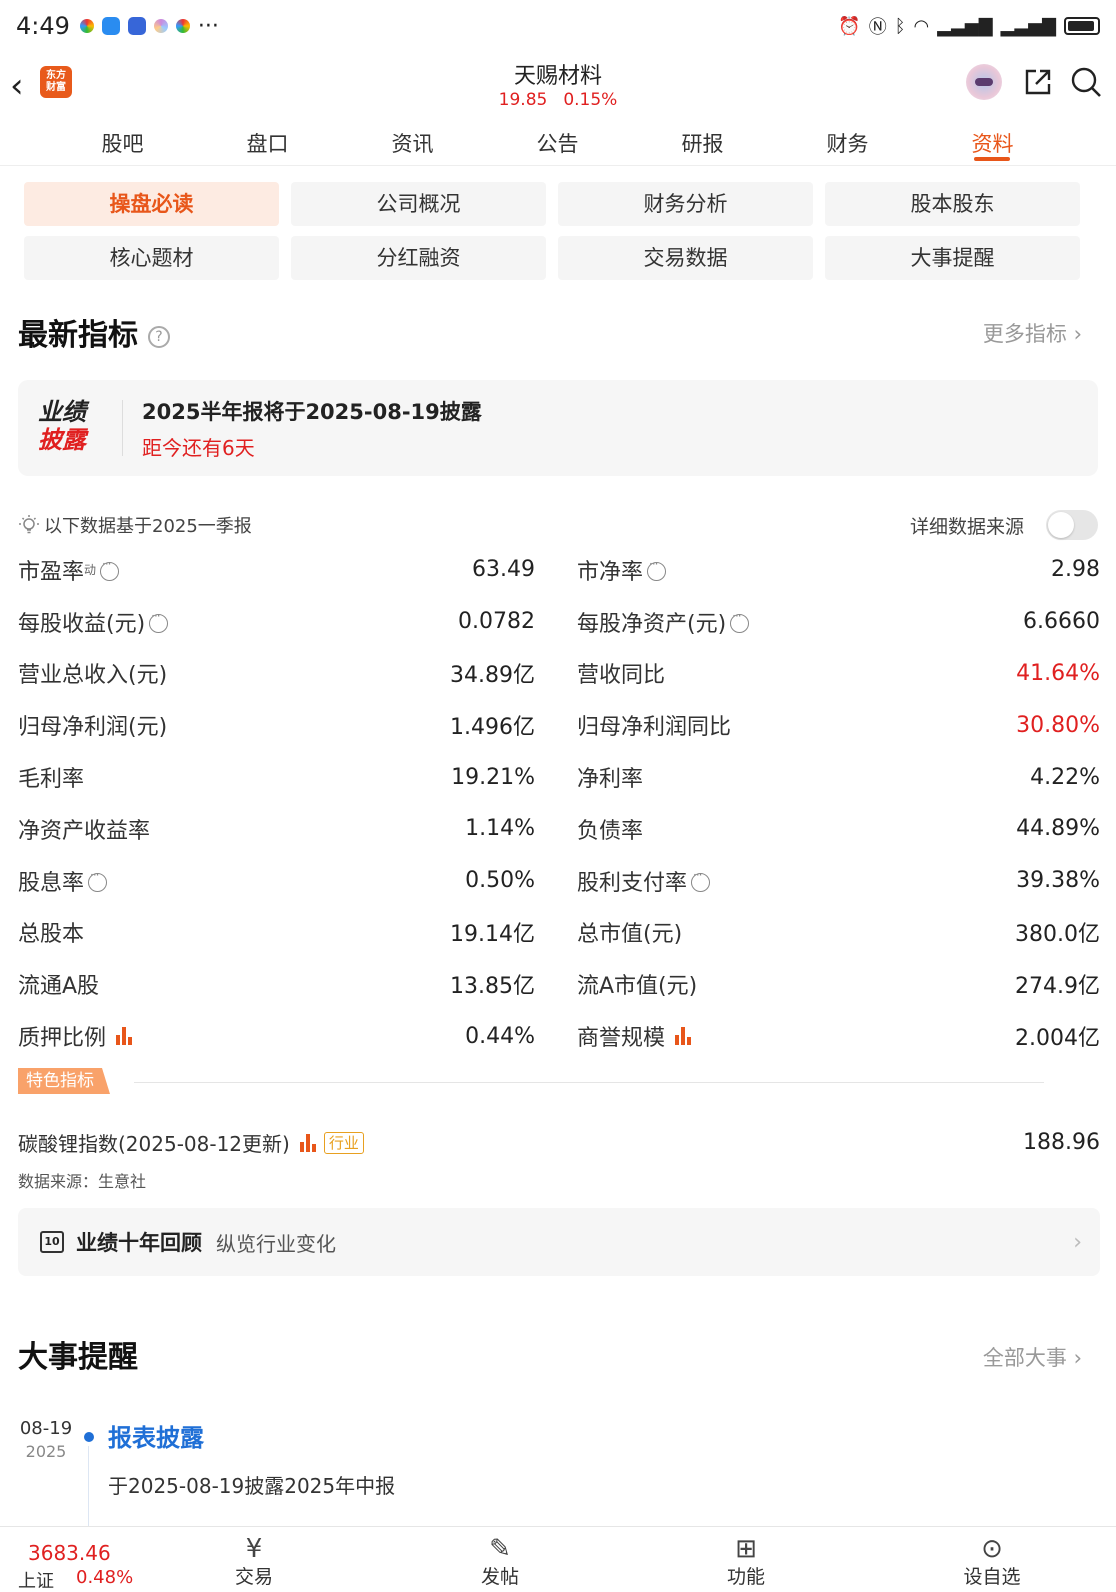 This screenshot has height=1592, width=1116. I want to click on subnav-event-reminders: 大事提醒, so click(952, 258).